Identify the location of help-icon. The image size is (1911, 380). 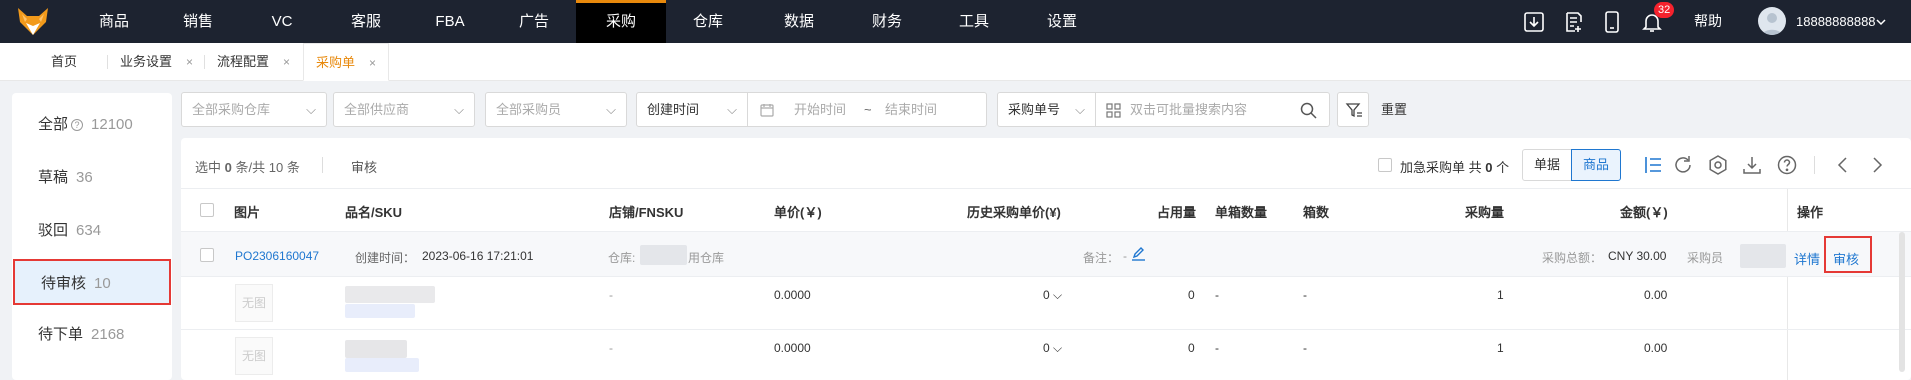
(1787, 165).